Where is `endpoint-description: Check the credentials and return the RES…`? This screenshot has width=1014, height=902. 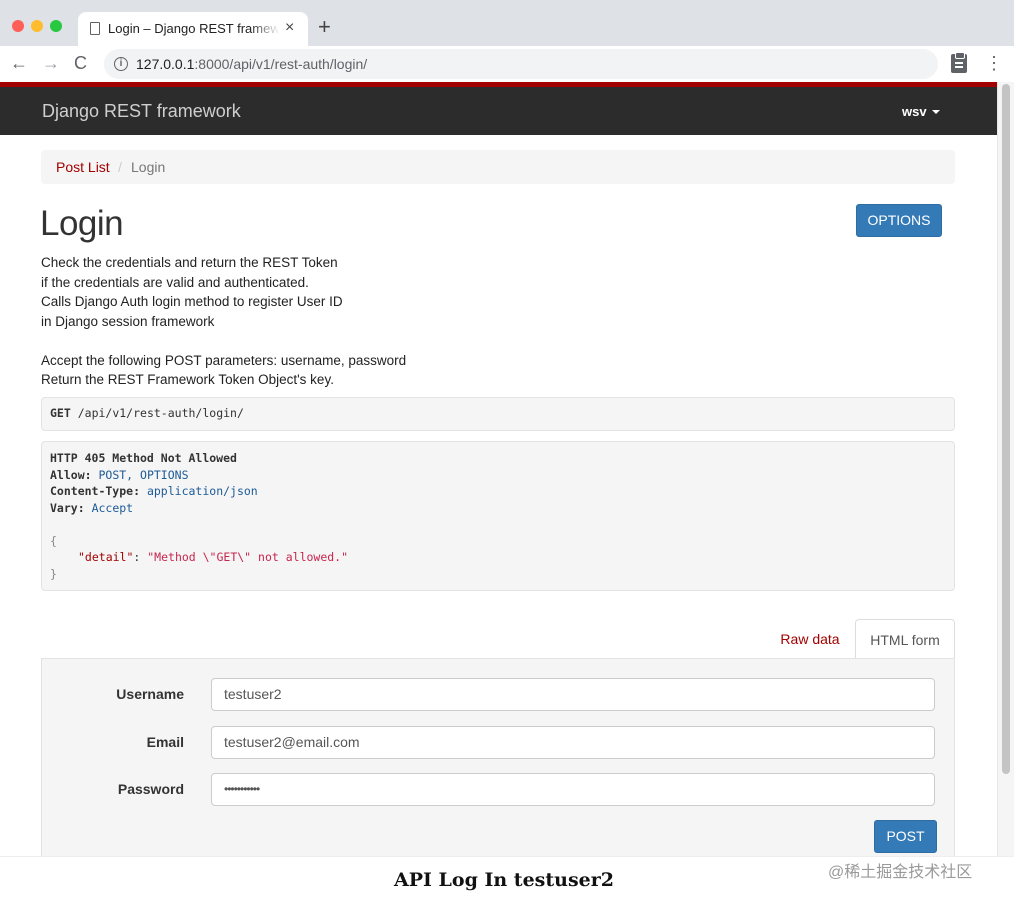
endpoint-description: Check the credentials and return the RES… is located at coordinates (223, 321).